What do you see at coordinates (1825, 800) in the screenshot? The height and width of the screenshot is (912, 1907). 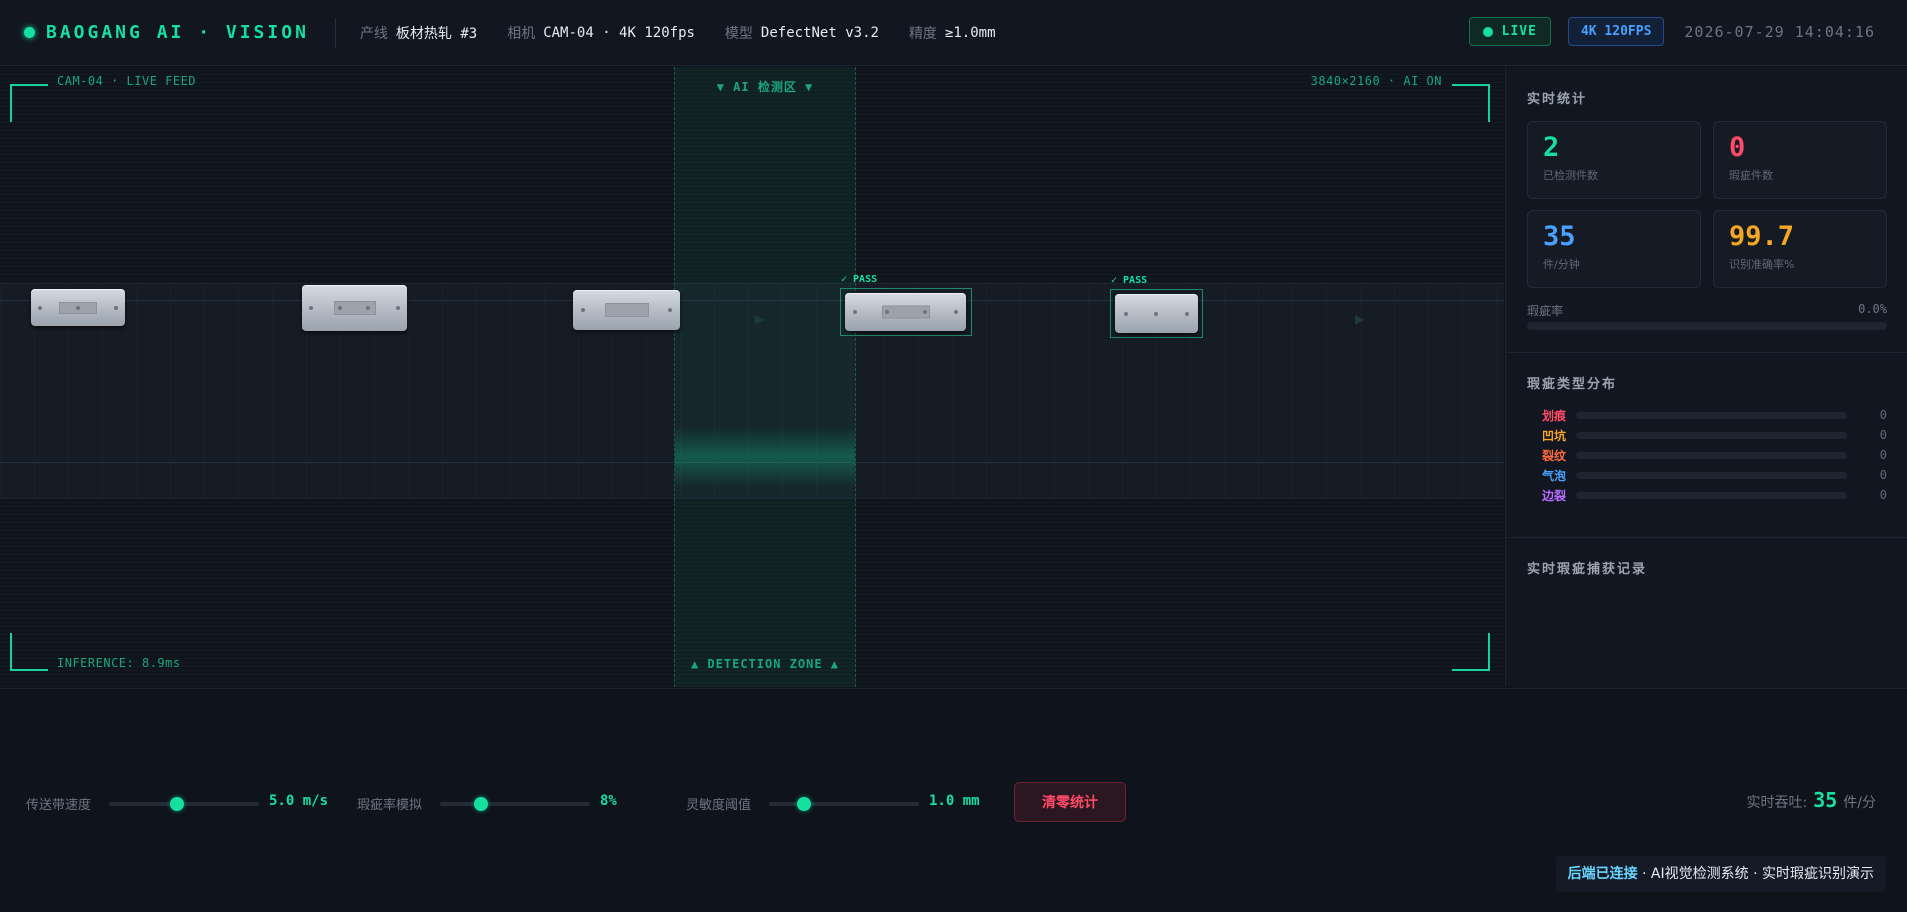 I see `throughput-value: 35` at bounding box center [1825, 800].